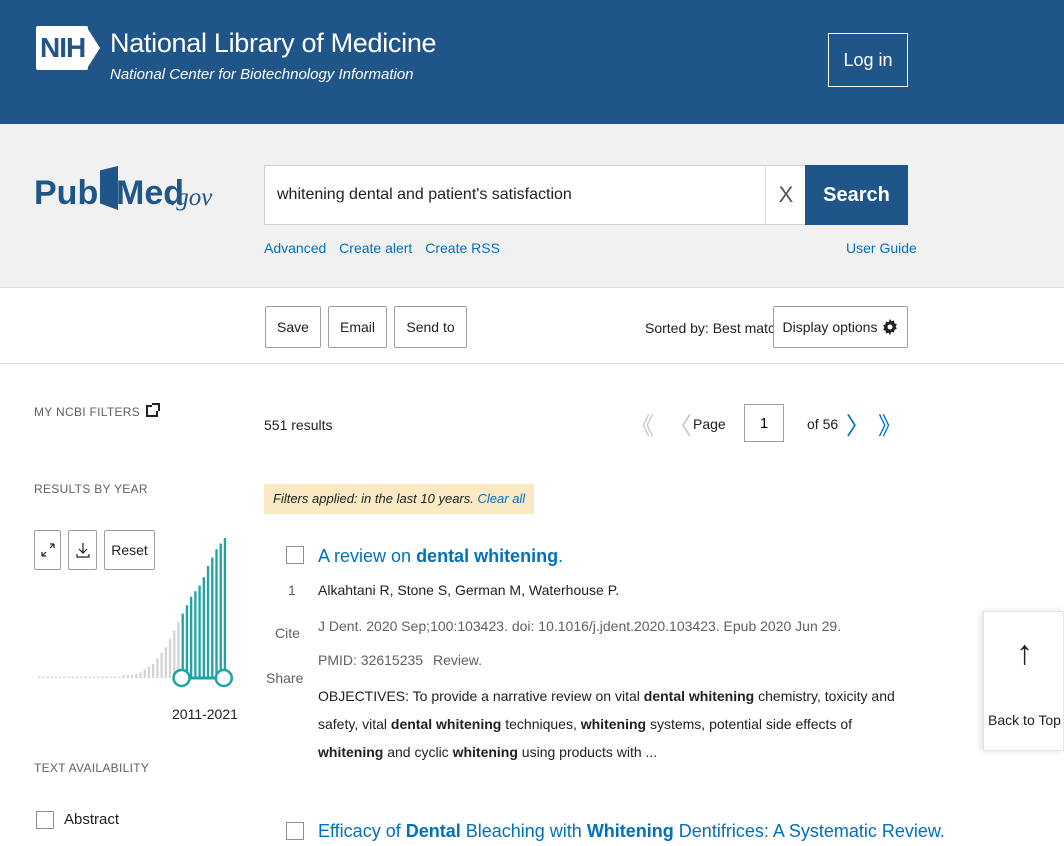 This screenshot has height=846, width=1064. What do you see at coordinates (890, 423) in the screenshot?
I see `last-page-icon: 》` at bounding box center [890, 423].